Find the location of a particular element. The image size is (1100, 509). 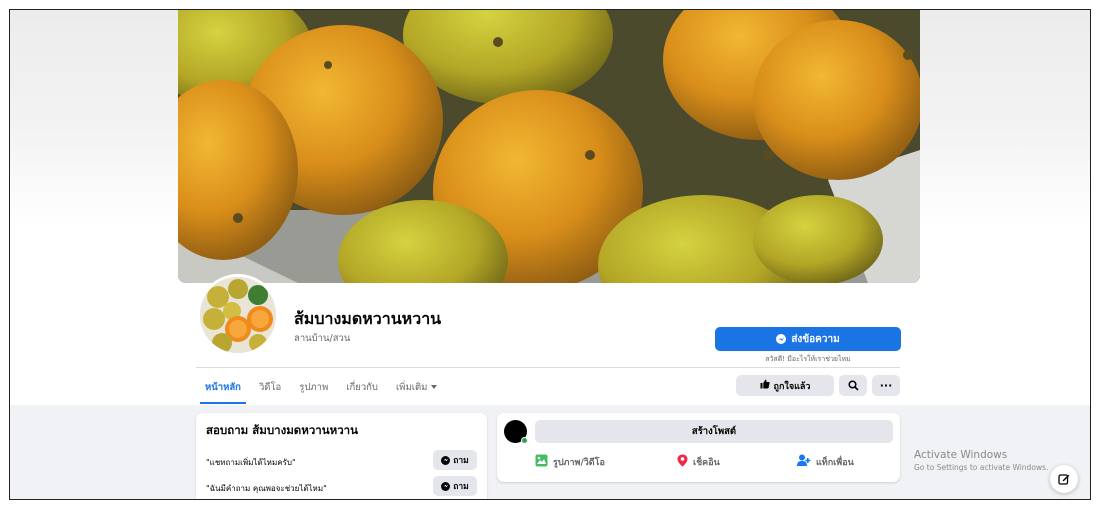

tab-videos: วิดีโอ is located at coordinates (270, 387).